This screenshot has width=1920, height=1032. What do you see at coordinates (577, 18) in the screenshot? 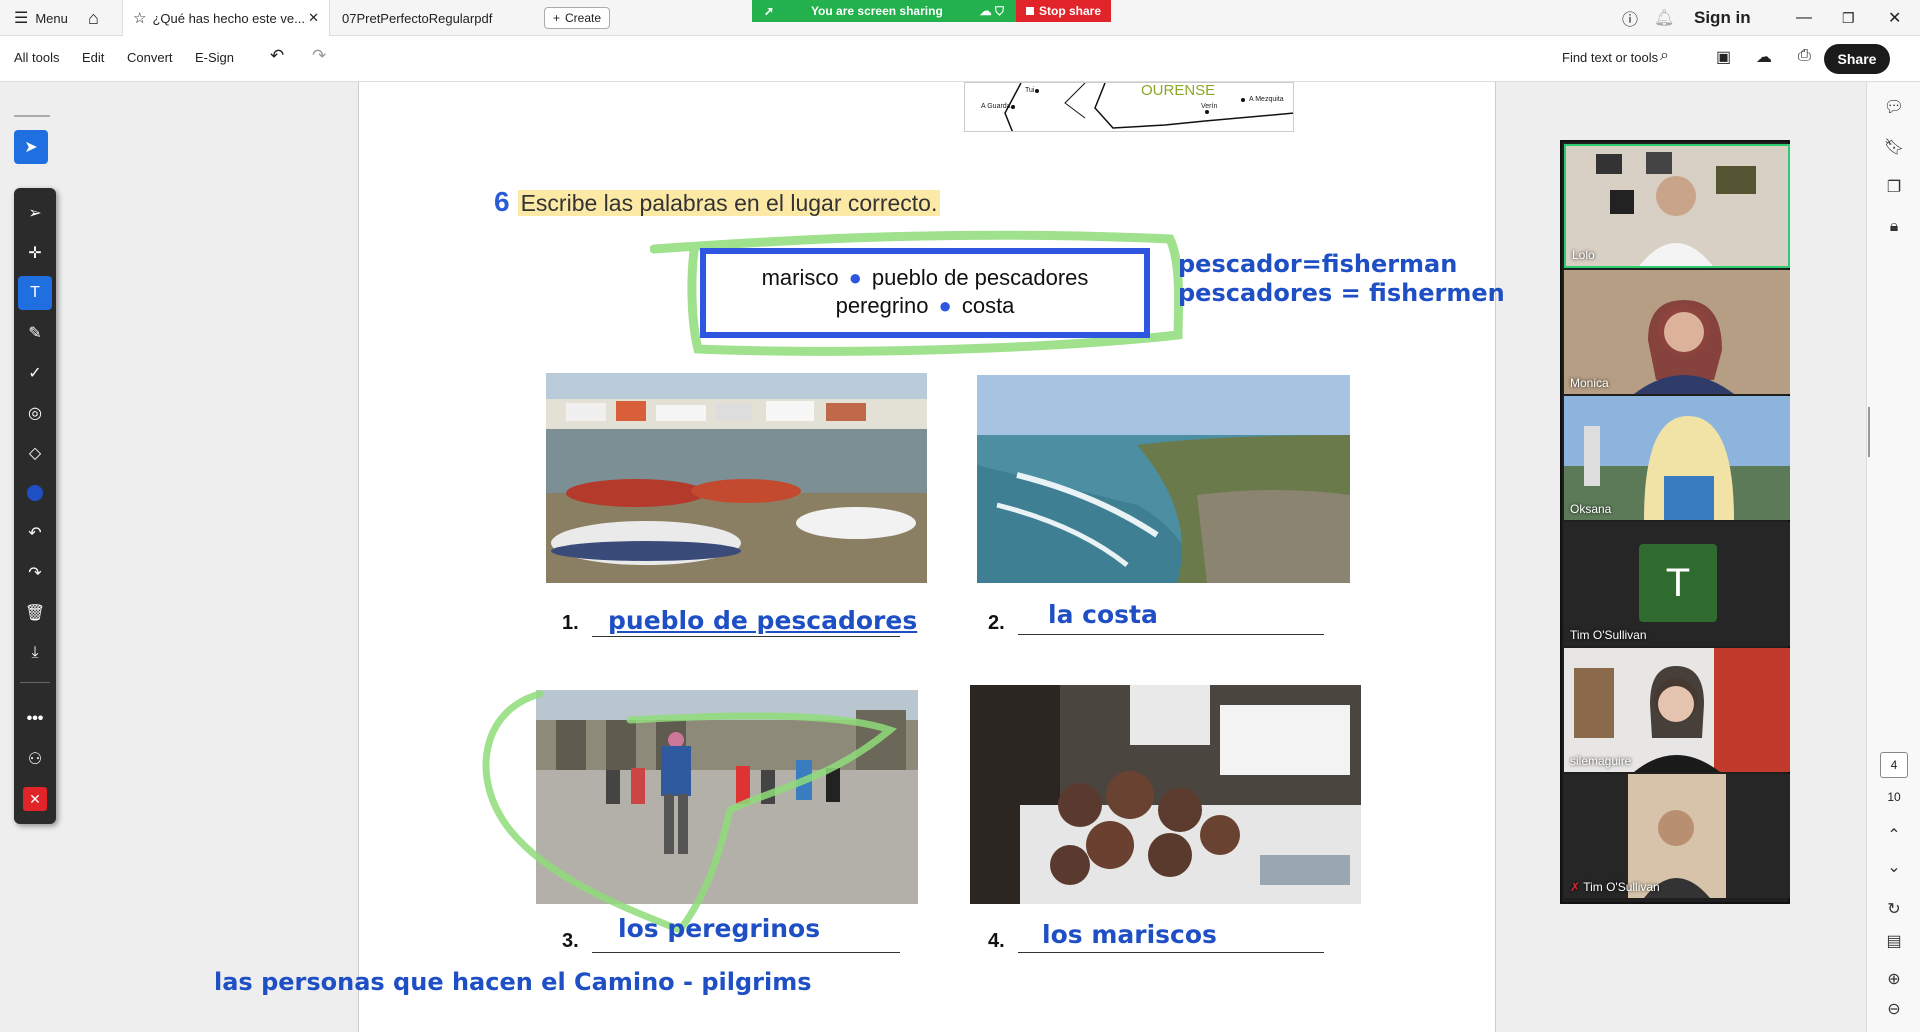
I see `create-button: + Create` at bounding box center [577, 18].